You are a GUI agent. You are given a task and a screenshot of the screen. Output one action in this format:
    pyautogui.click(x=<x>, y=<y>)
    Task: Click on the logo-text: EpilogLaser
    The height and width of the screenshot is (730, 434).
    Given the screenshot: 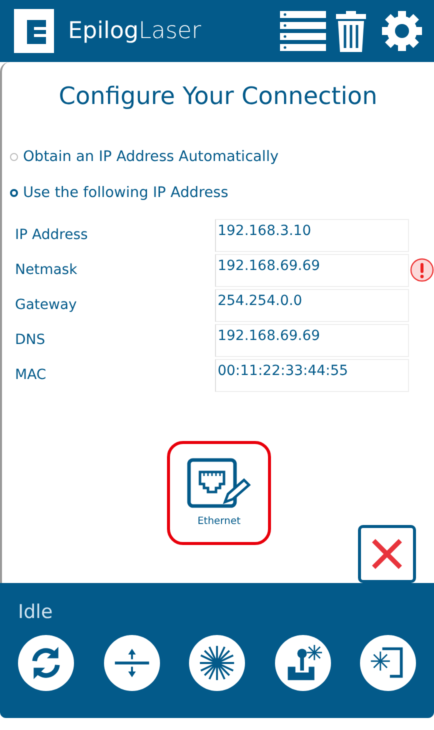 What is the action you would take?
    pyautogui.click(x=135, y=31)
    